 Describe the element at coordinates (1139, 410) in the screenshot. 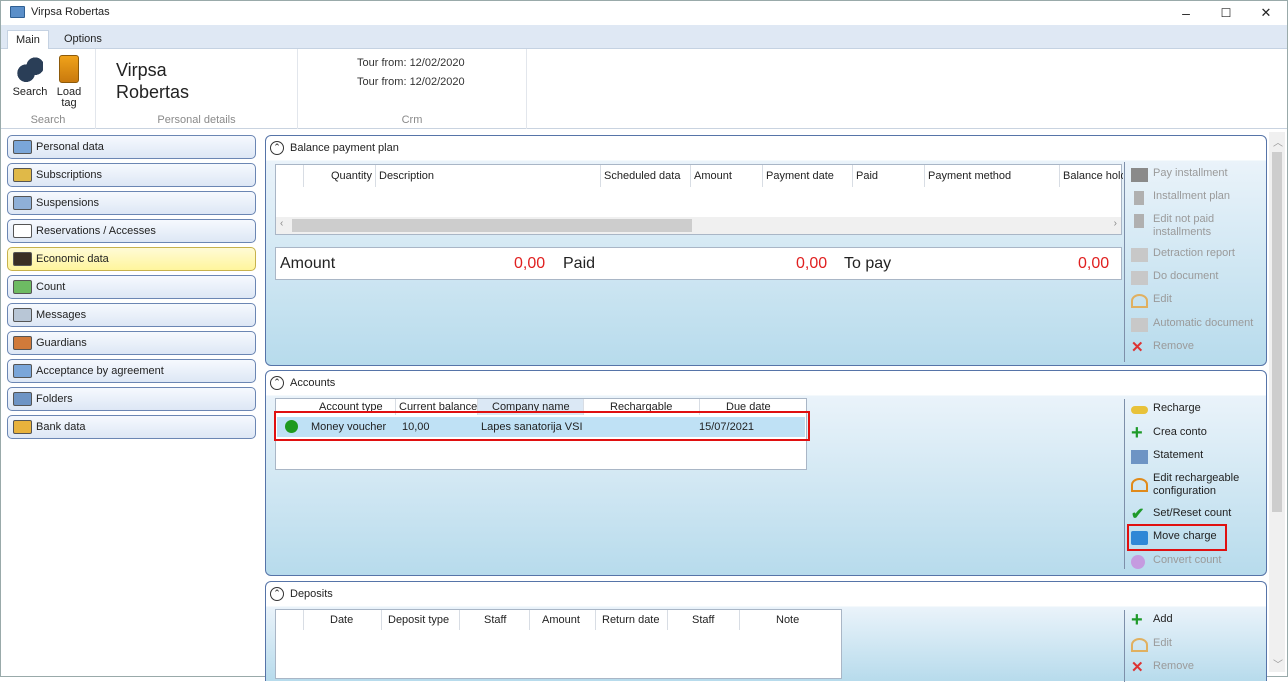

I see `recharge-icon` at that location.